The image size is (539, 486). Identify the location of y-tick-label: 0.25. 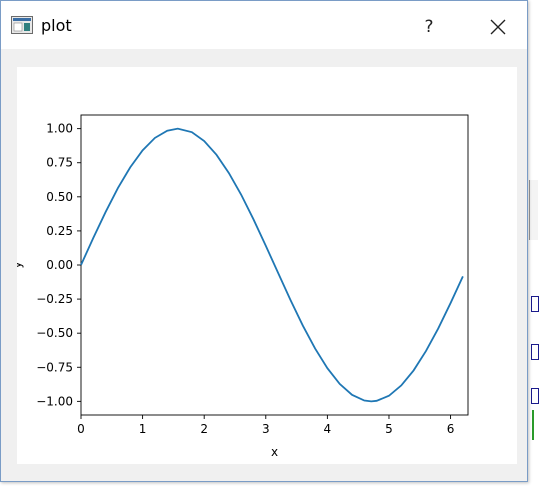
(59, 231).